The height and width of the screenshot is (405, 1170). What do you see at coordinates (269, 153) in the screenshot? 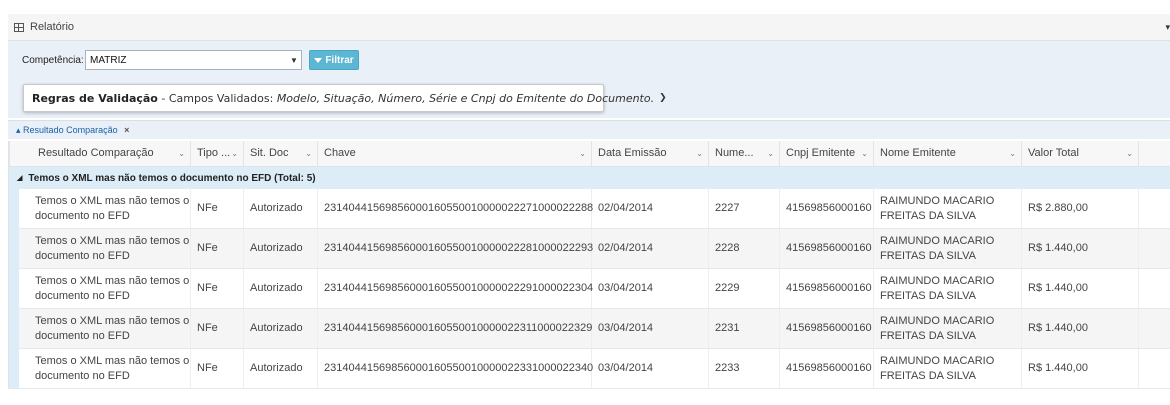
I see `column-header-label: Sit. Doc` at bounding box center [269, 153].